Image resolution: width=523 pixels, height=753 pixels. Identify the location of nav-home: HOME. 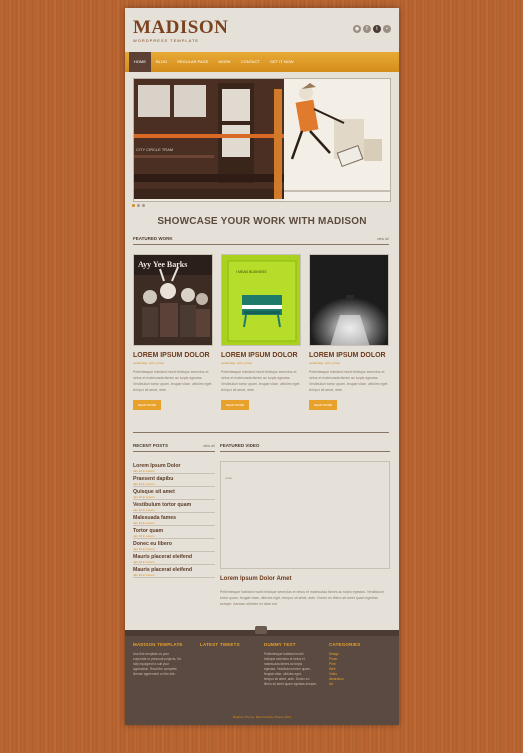
(140, 62).